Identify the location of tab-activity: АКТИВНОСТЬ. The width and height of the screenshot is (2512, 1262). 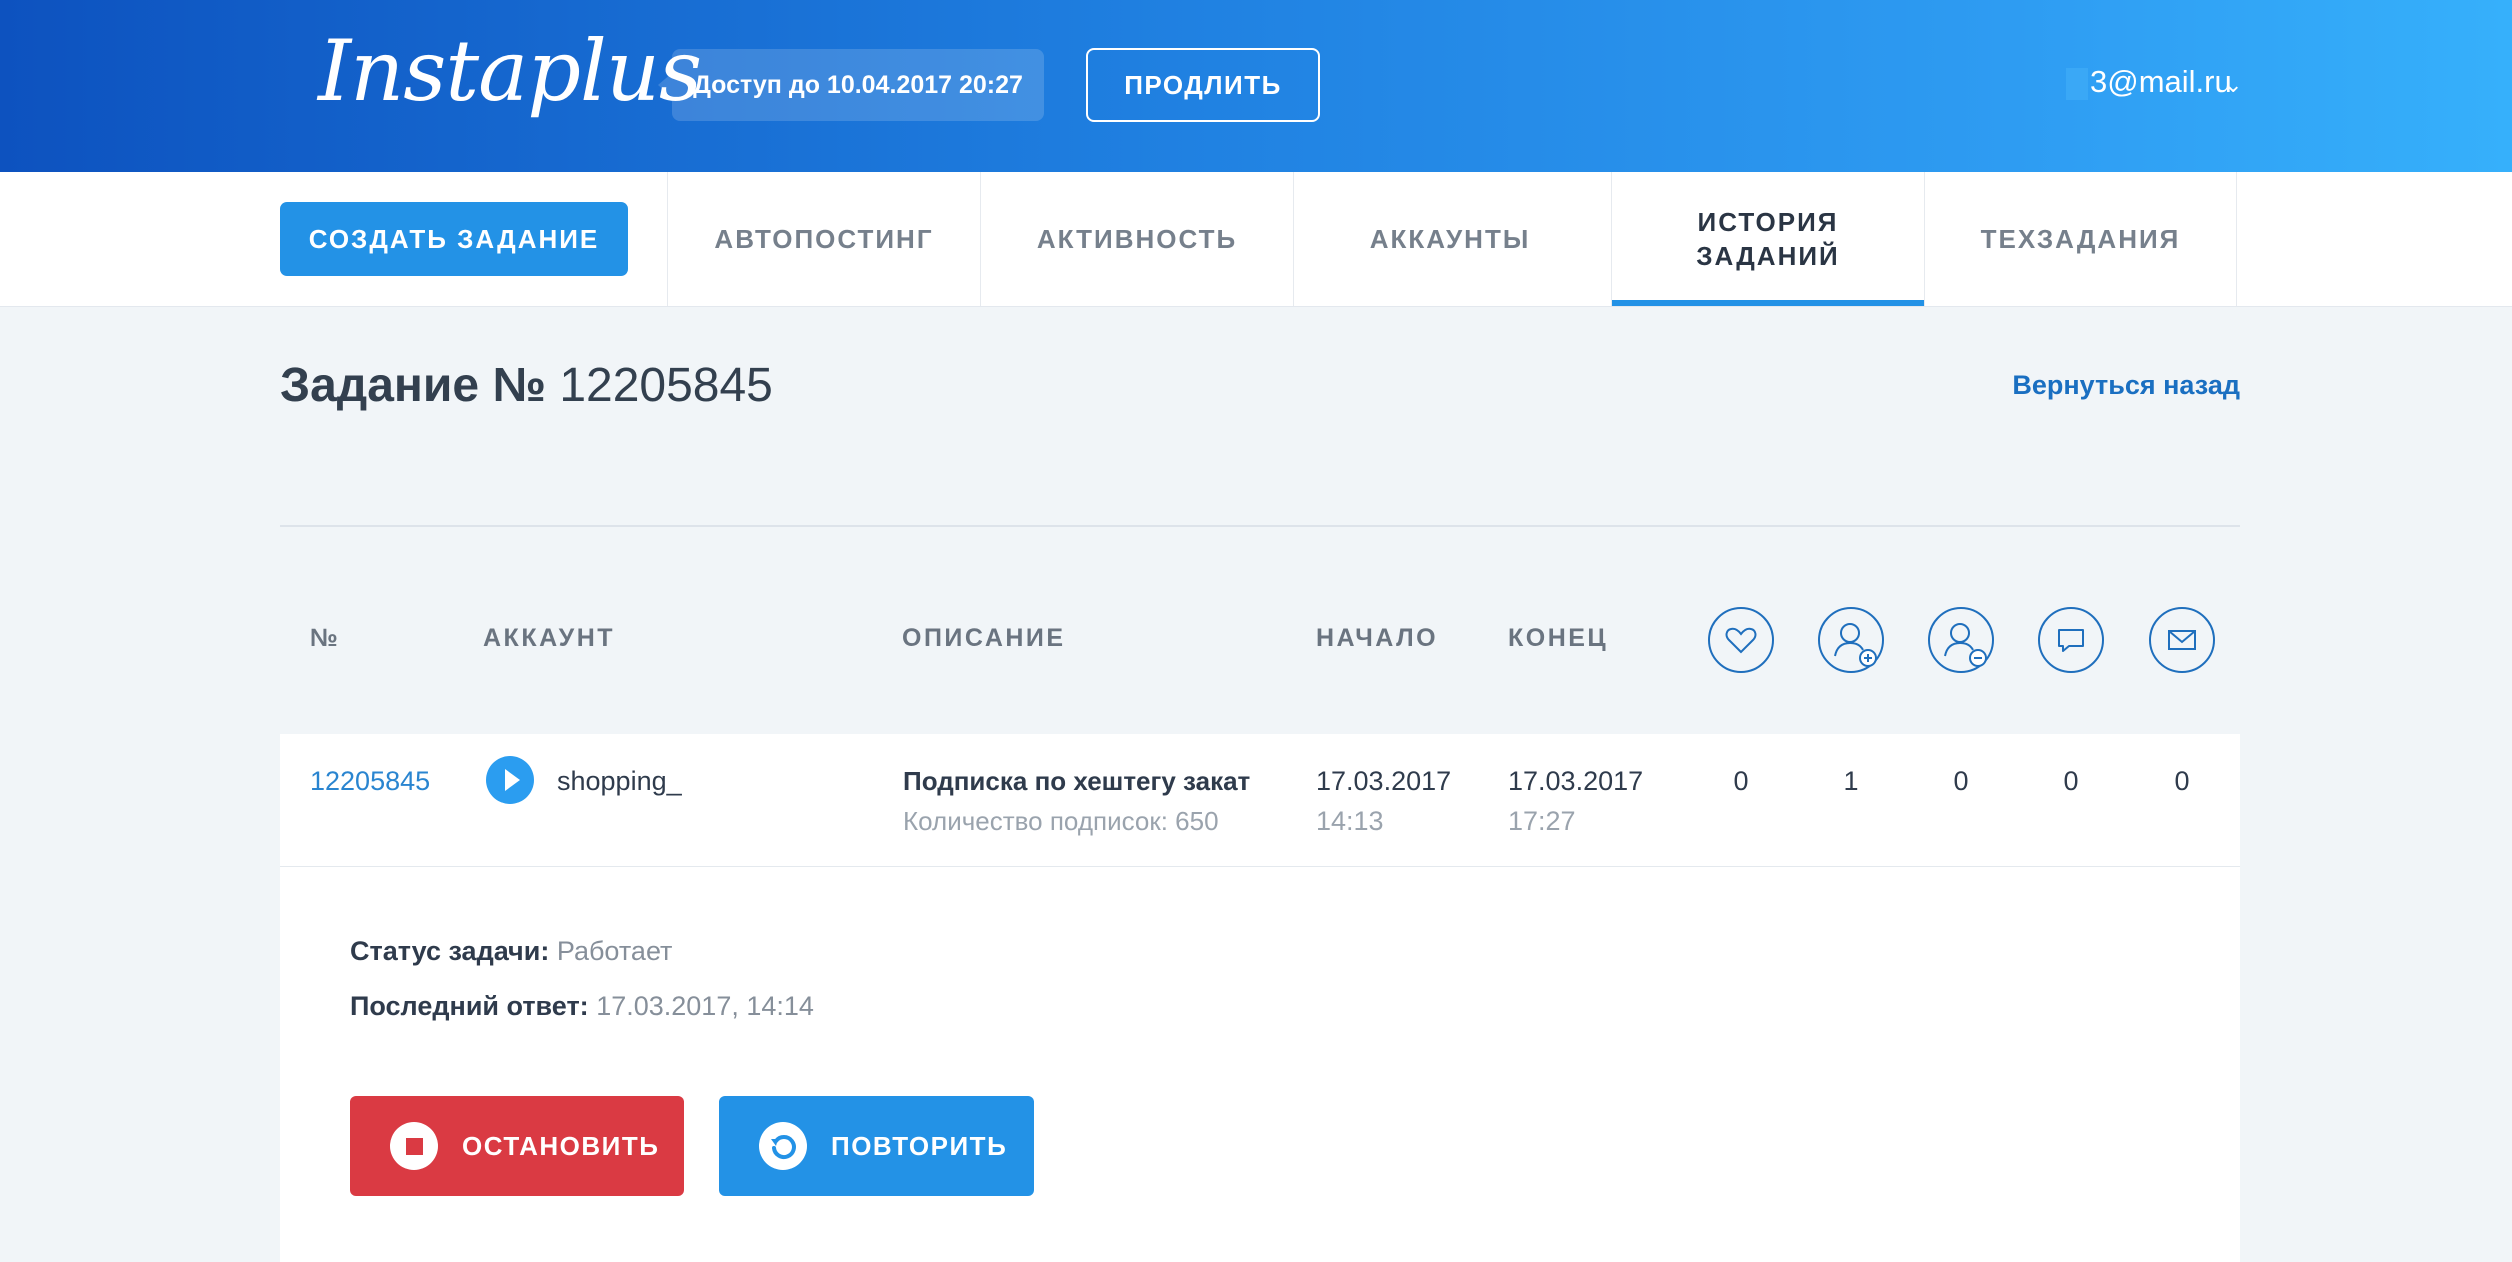
(1136, 239).